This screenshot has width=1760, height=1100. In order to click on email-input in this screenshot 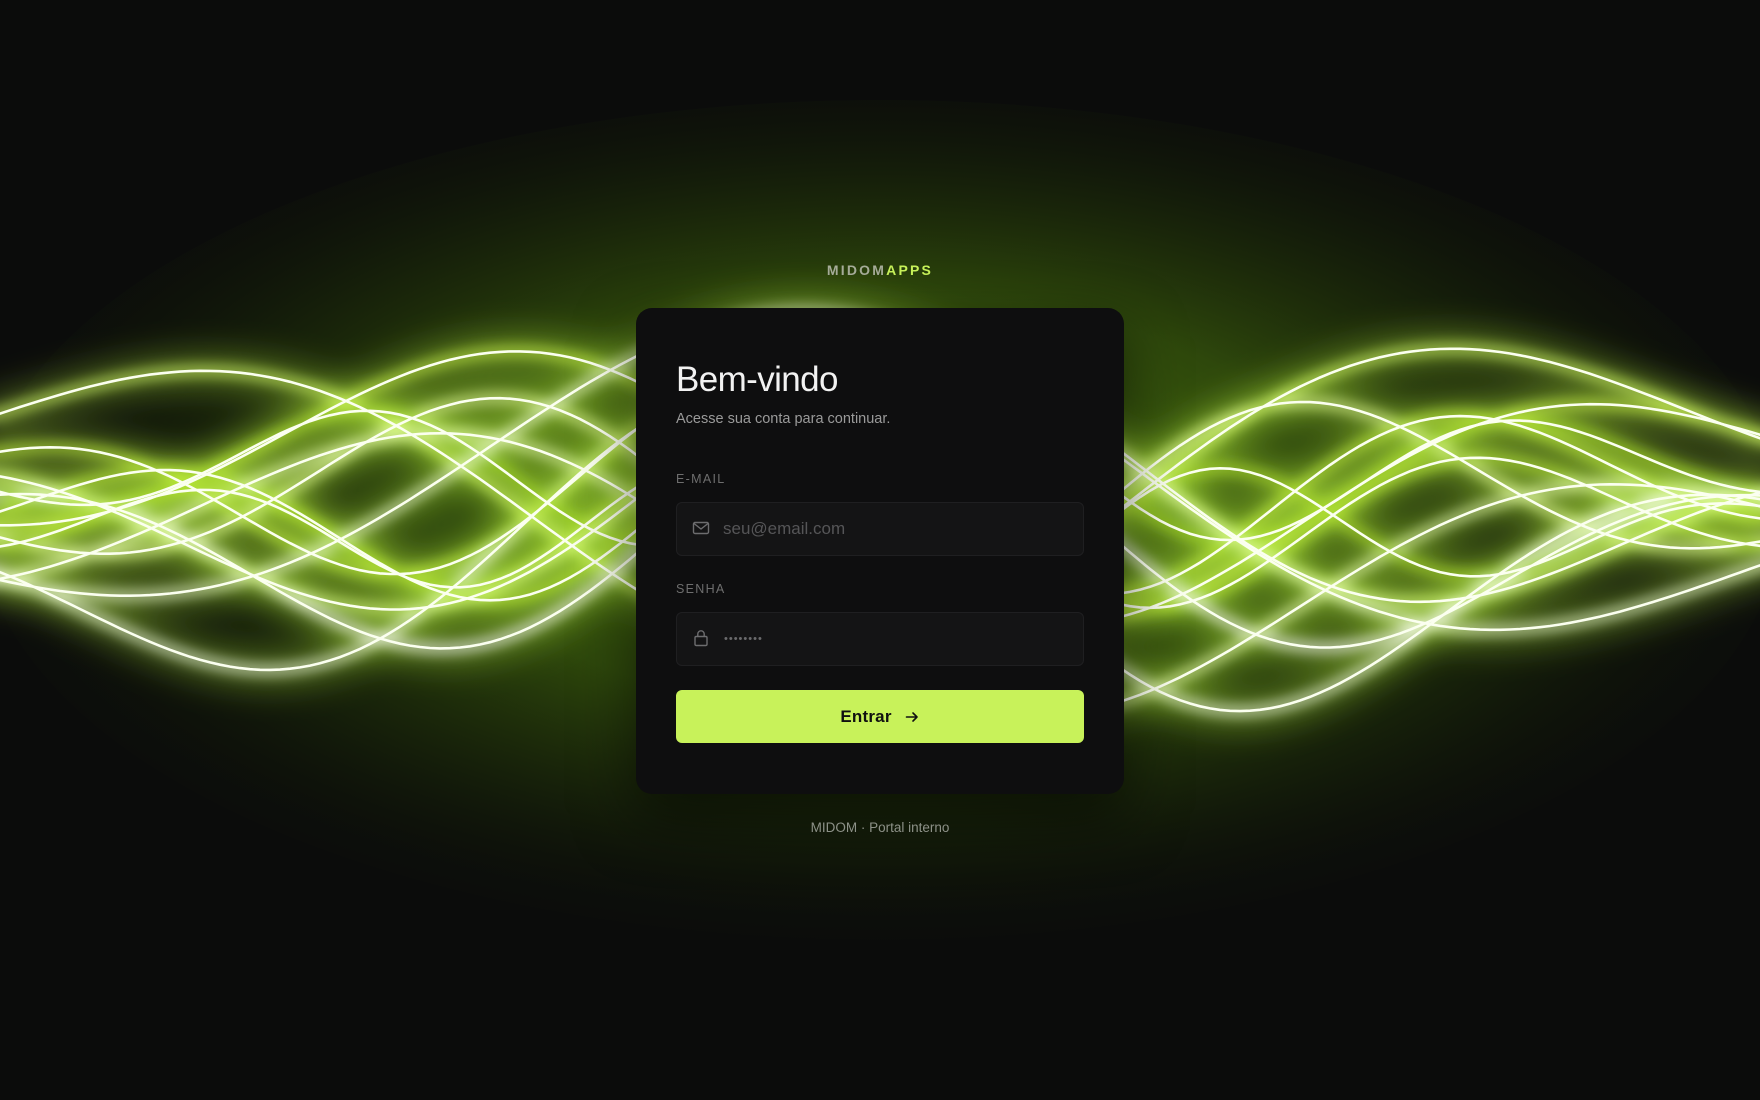, I will do `click(898, 529)`.